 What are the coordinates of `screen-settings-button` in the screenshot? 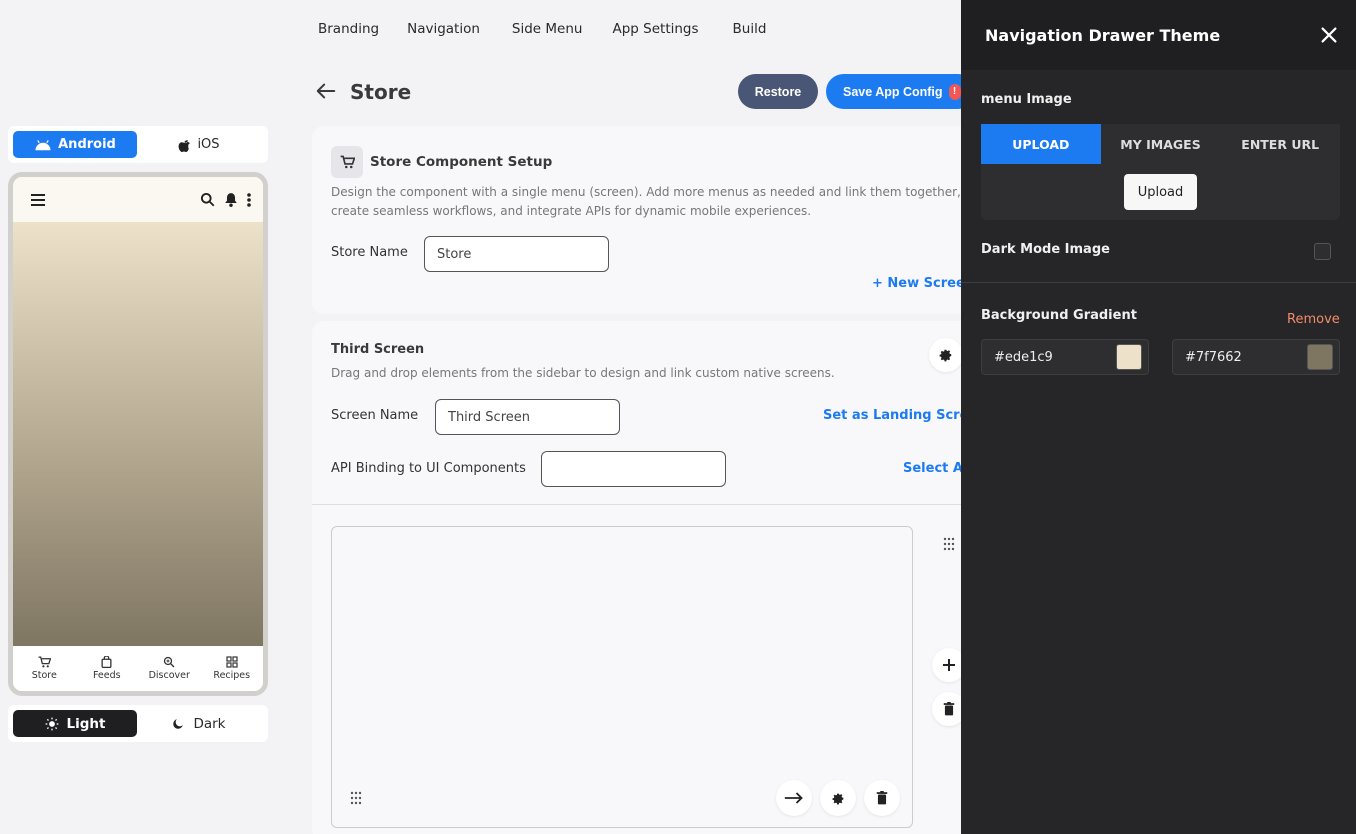 It's located at (946, 355).